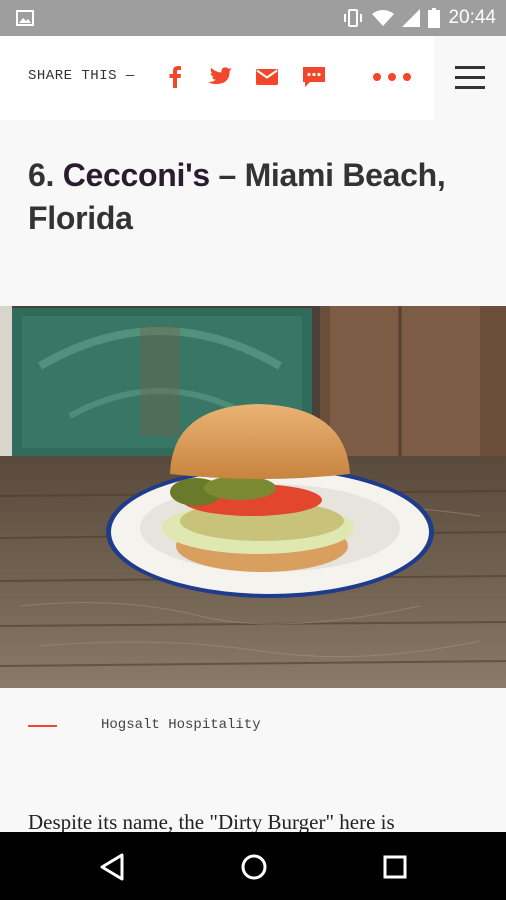 The image size is (506, 900). What do you see at coordinates (41, 175) in the screenshot?
I see `title-number: 6.` at bounding box center [41, 175].